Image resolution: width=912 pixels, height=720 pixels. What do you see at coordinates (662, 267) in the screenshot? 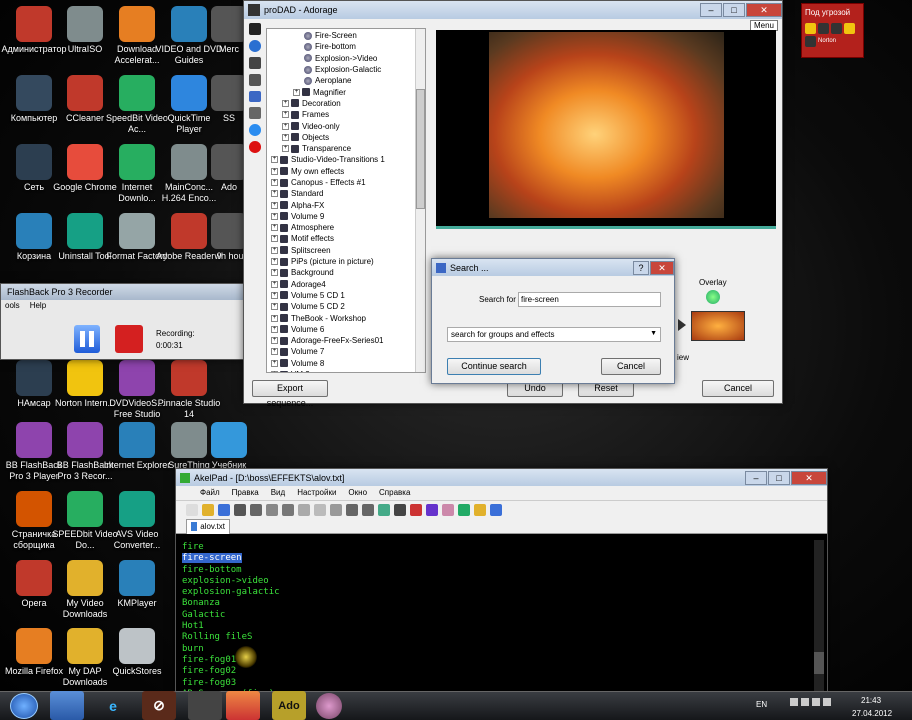
I see `search-close-button: ✕` at bounding box center [662, 267].